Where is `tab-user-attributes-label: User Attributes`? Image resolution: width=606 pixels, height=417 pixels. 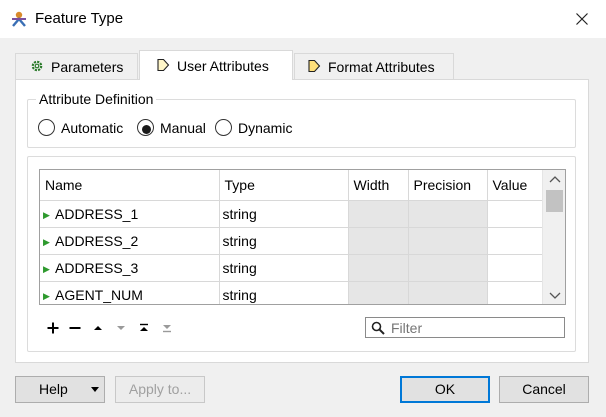
tab-user-attributes-label: User Attributes is located at coordinates (223, 66).